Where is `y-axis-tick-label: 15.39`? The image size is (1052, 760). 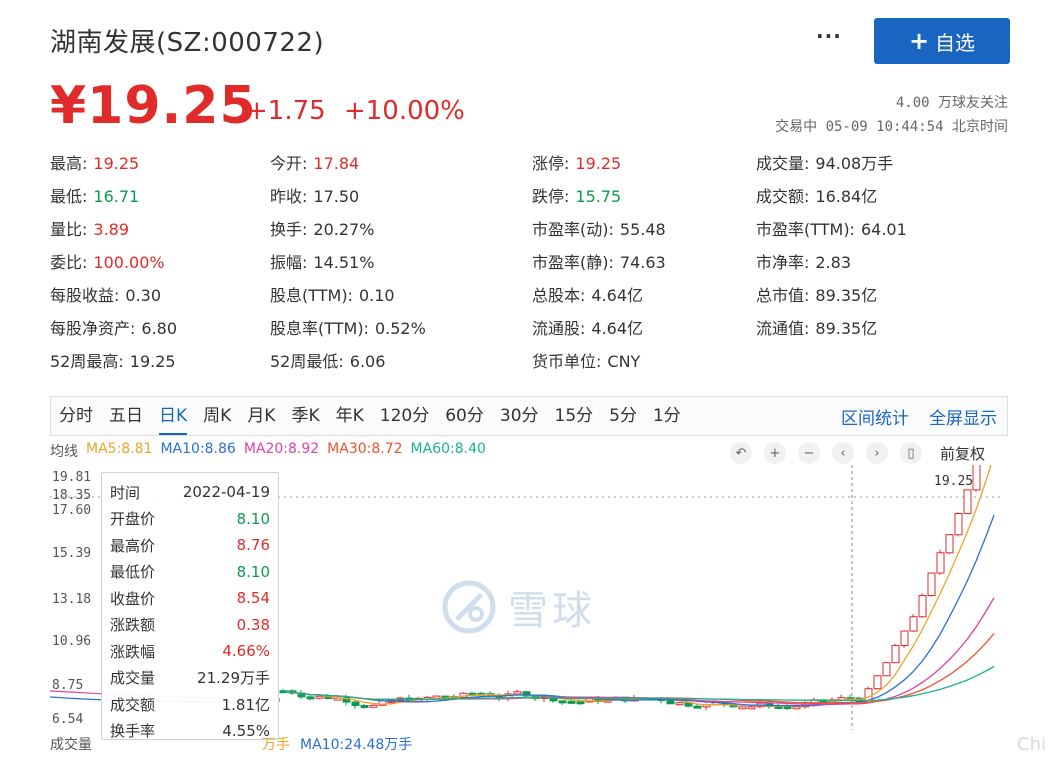 y-axis-tick-label: 15.39 is located at coordinates (72, 553).